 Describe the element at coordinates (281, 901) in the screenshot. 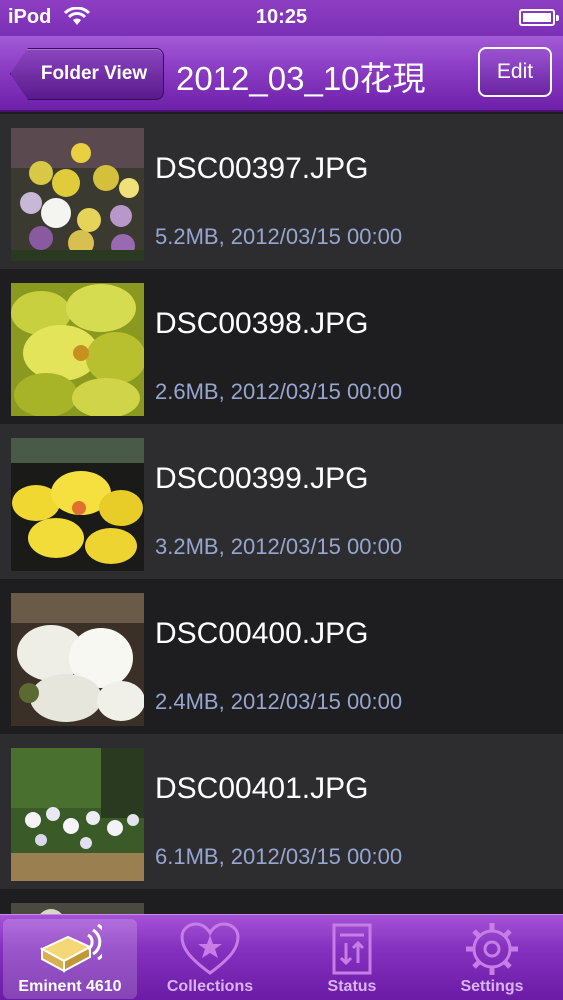

I see `list-item` at that location.